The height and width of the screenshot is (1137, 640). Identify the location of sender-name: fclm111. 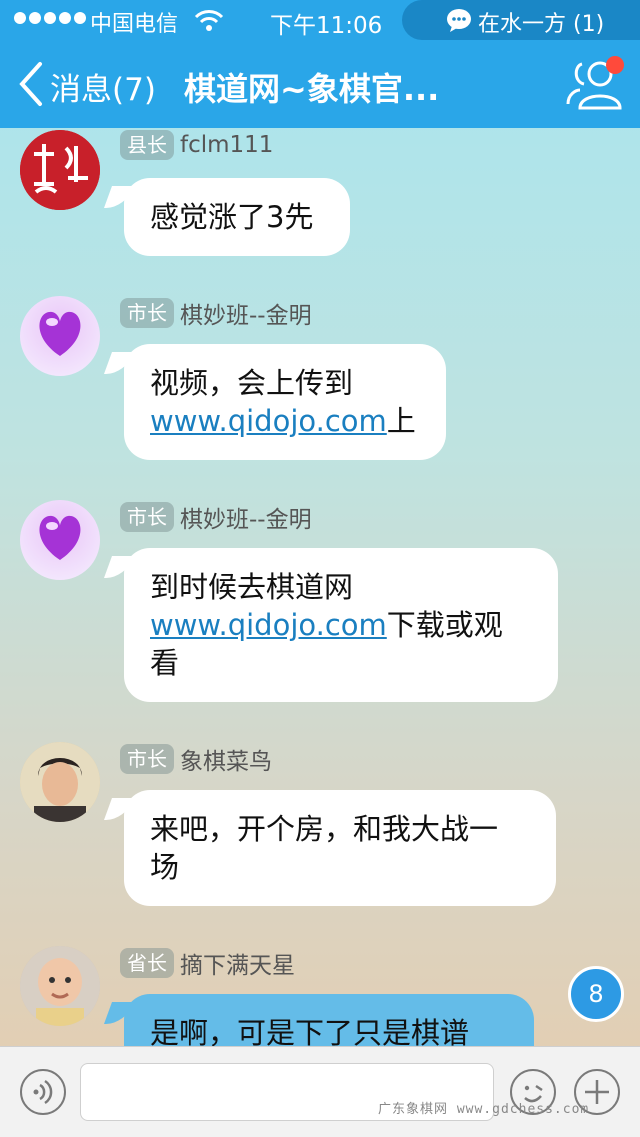
(226, 145).